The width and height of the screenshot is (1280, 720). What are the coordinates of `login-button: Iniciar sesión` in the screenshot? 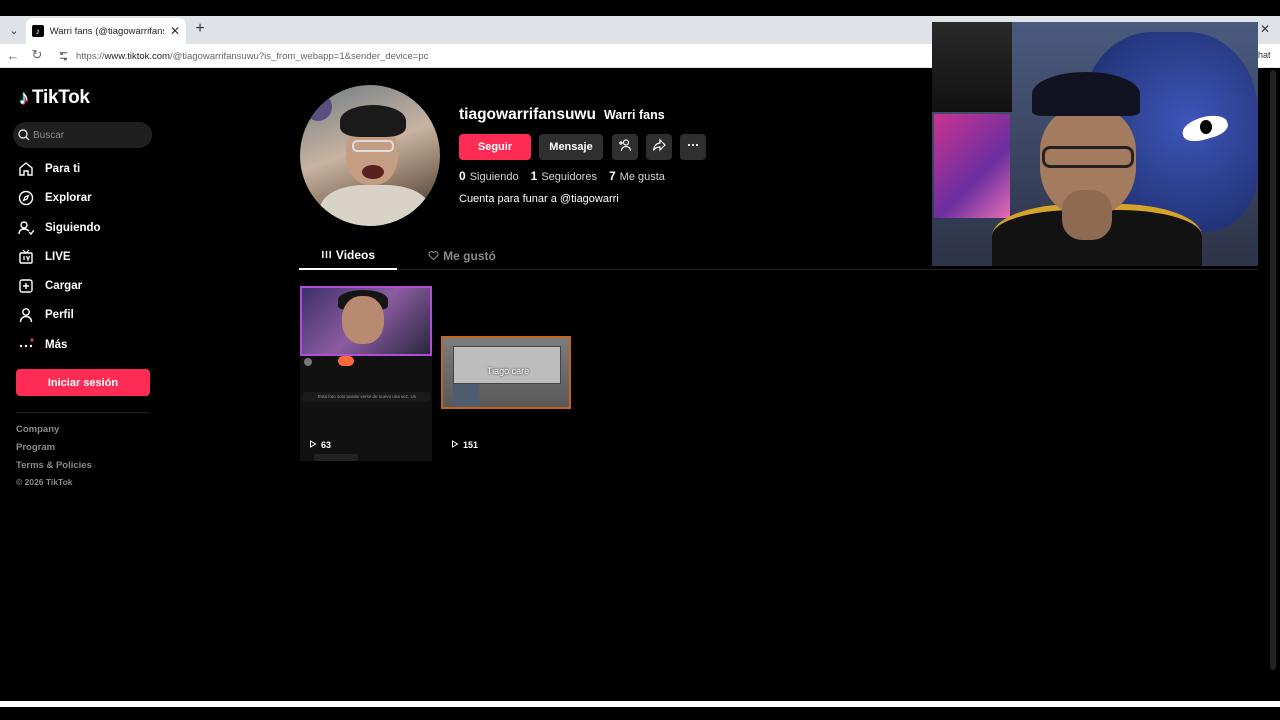 It's located at (83, 382).